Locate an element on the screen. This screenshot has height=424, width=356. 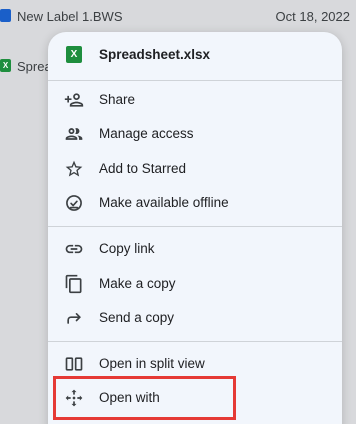
menu-item-label: Add to Starred is located at coordinates (143, 168).